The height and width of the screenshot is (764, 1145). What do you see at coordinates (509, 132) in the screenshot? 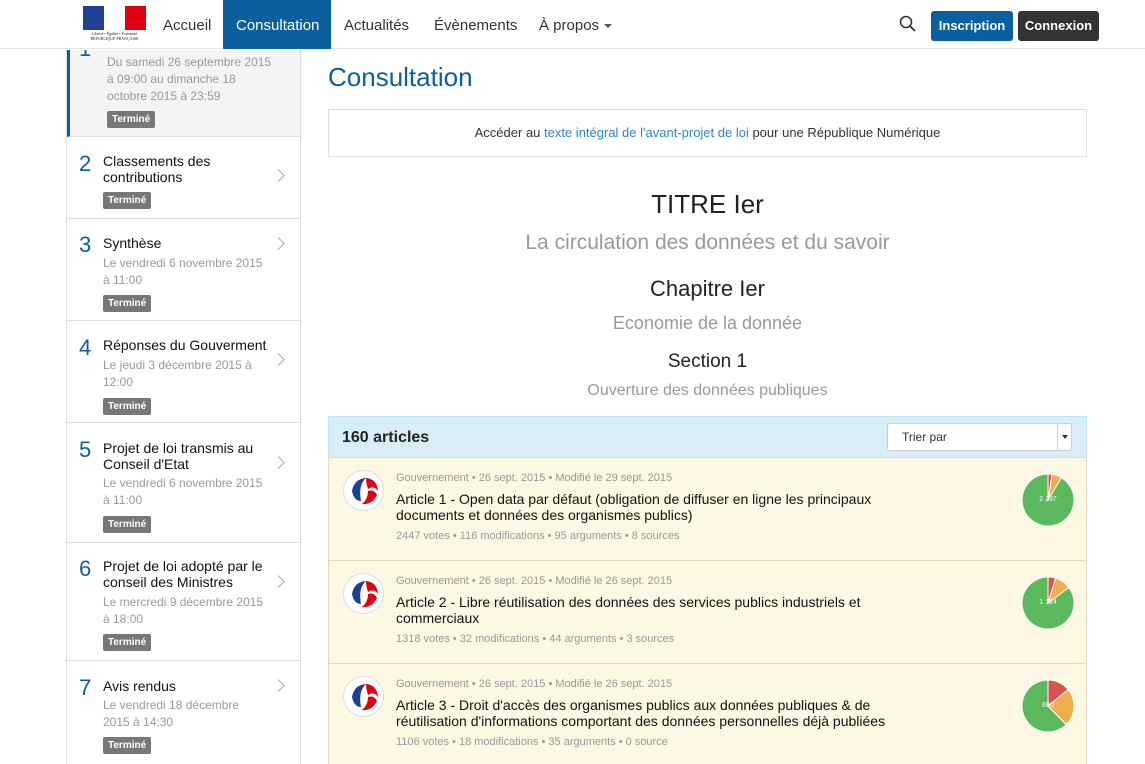
I see `intro-text-before: Accéder au` at bounding box center [509, 132].